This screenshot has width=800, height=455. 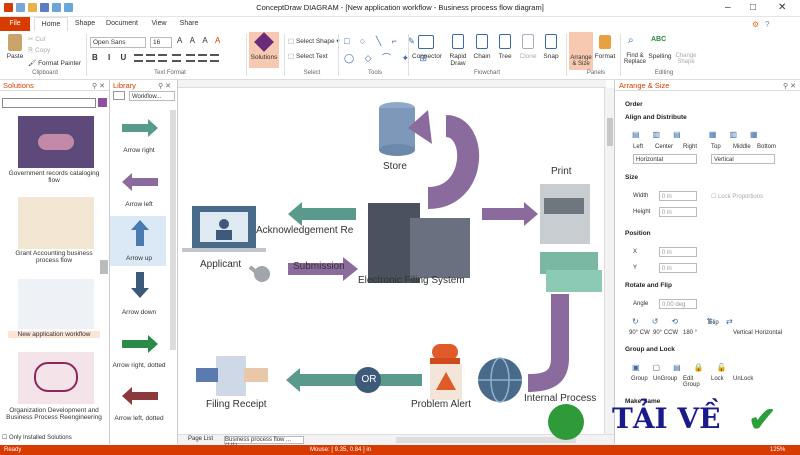 What do you see at coordinates (15, 56) in the screenshot?
I see `paste-button: Paste` at bounding box center [15, 56].